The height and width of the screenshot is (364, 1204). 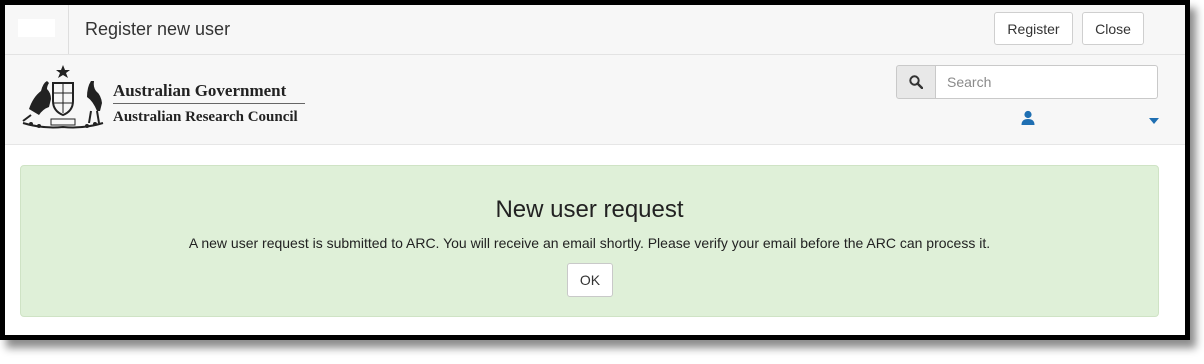 I want to click on logo-government-text: Australian Government, so click(x=200, y=90).